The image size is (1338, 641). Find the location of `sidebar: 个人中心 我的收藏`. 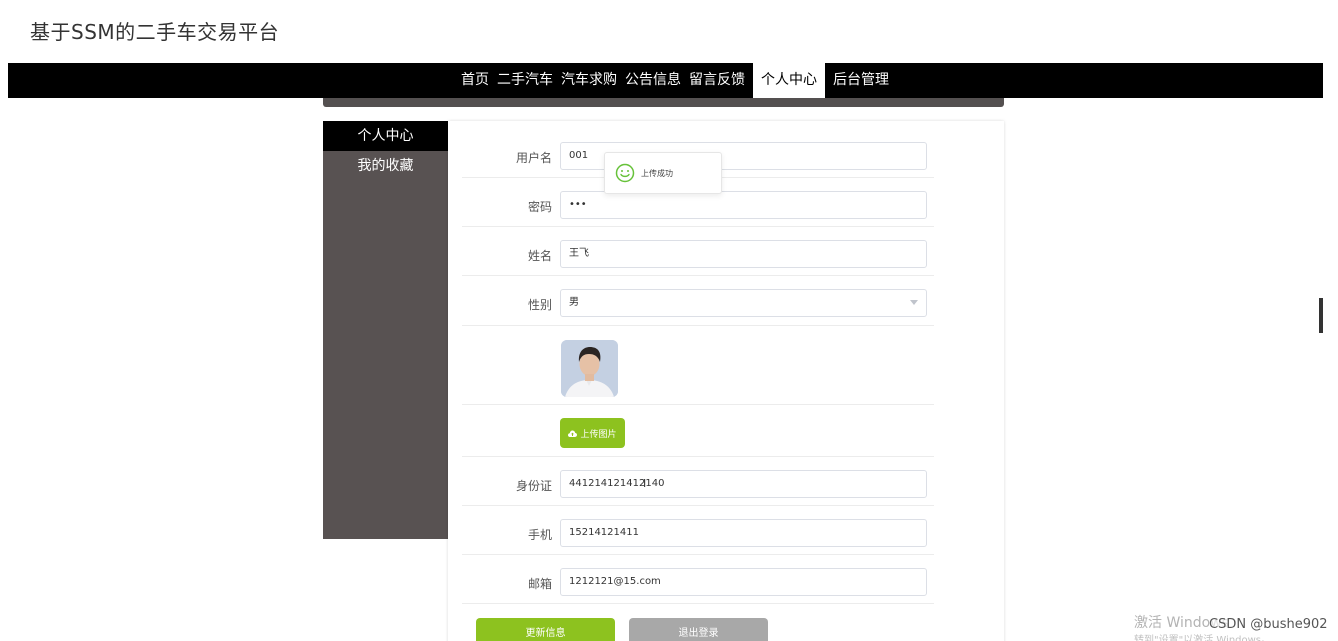

sidebar: 个人中心 我的收藏 is located at coordinates (385, 330).